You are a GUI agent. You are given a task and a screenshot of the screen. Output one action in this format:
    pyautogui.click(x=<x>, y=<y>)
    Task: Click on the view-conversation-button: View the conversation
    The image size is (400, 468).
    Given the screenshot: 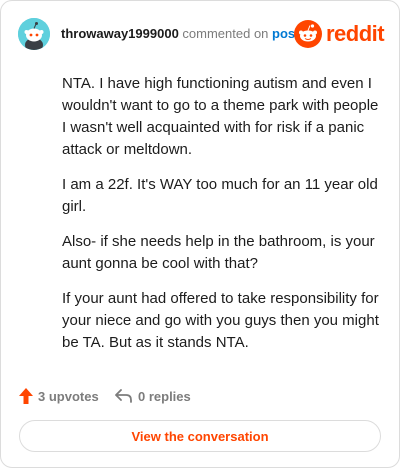 What is the action you would take?
    pyautogui.click(x=200, y=436)
    